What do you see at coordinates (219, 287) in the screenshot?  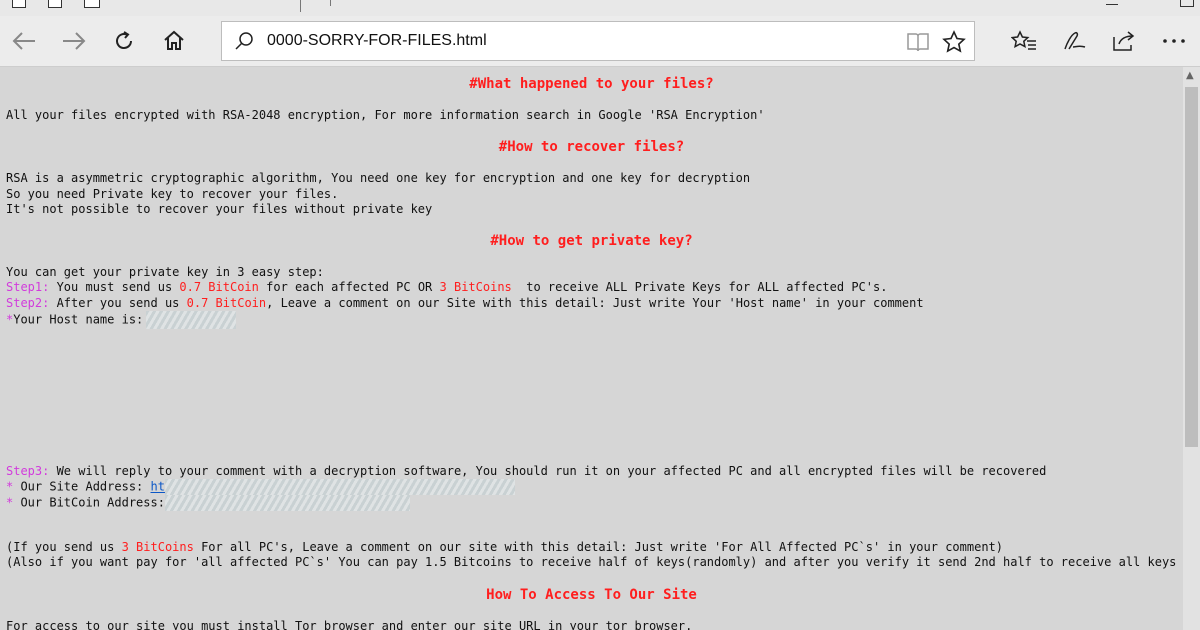 I see `step1-amount-per-pc: 0.7 BitCoin` at bounding box center [219, 287].